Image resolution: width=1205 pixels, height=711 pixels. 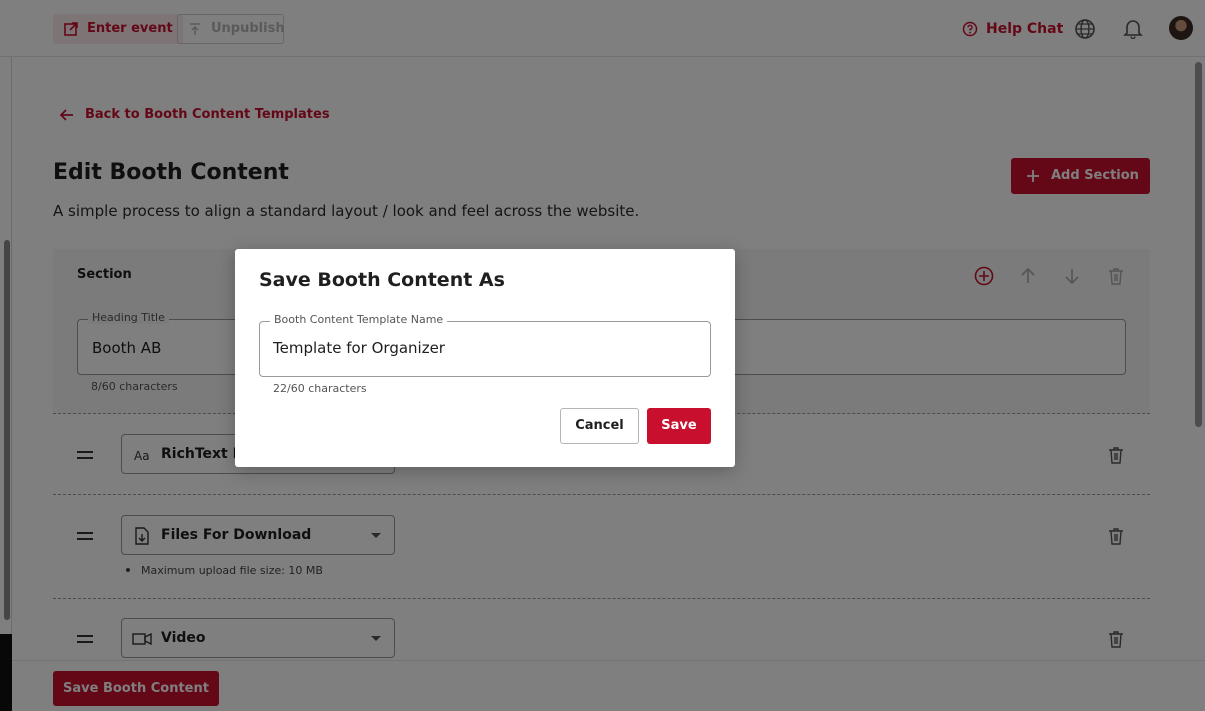 I want to click on dialog-title: Save Booth Content As, so click(x=382, y=280).